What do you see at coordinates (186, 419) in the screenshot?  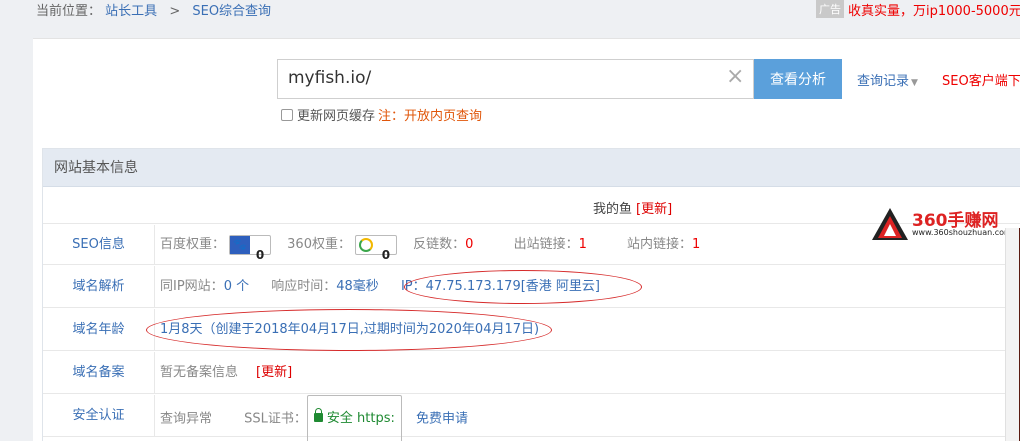 I see `security-status: 查询异常` at bounding box center [186, 419].